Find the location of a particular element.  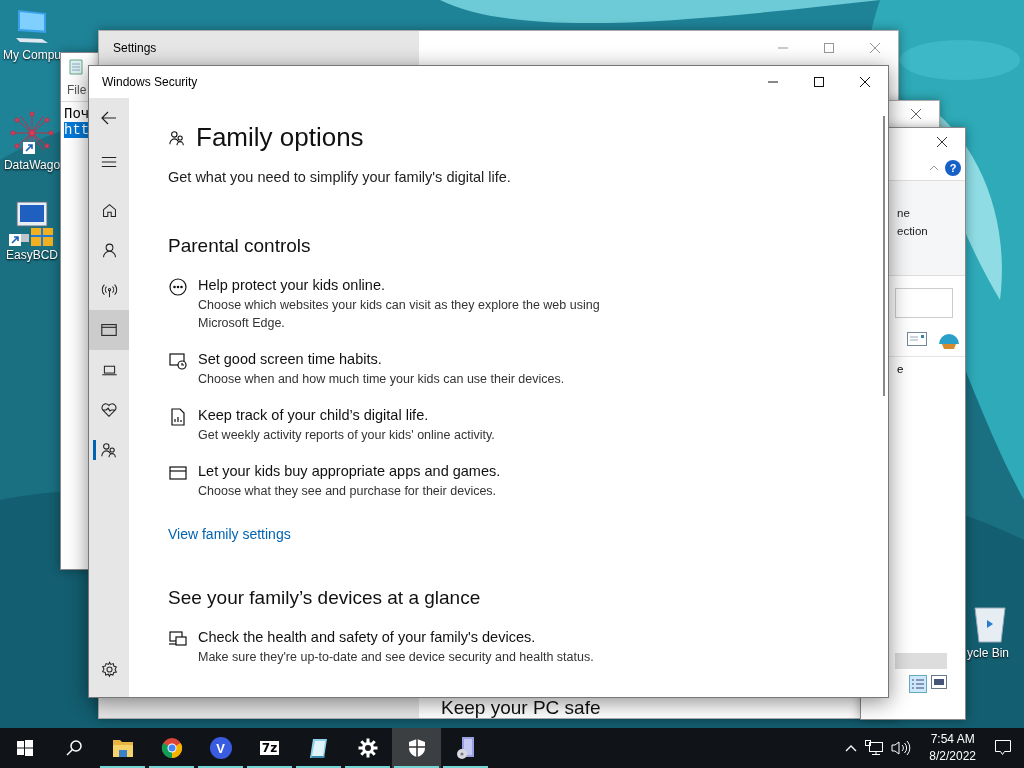

ribbon-label: ne is located at coordinates (931, 213).